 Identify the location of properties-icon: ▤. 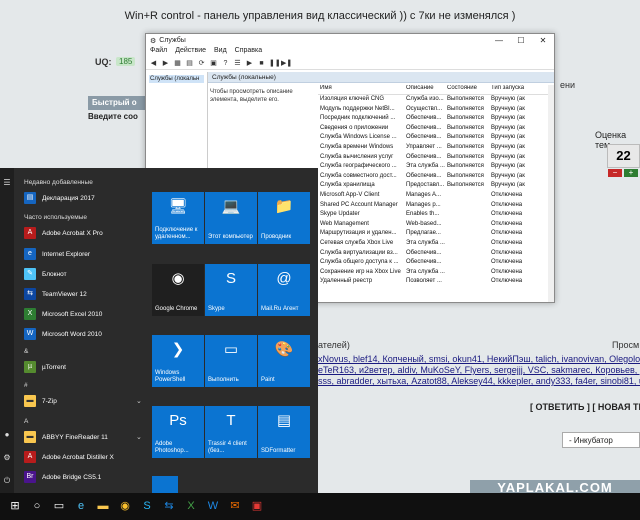
(189, 63).